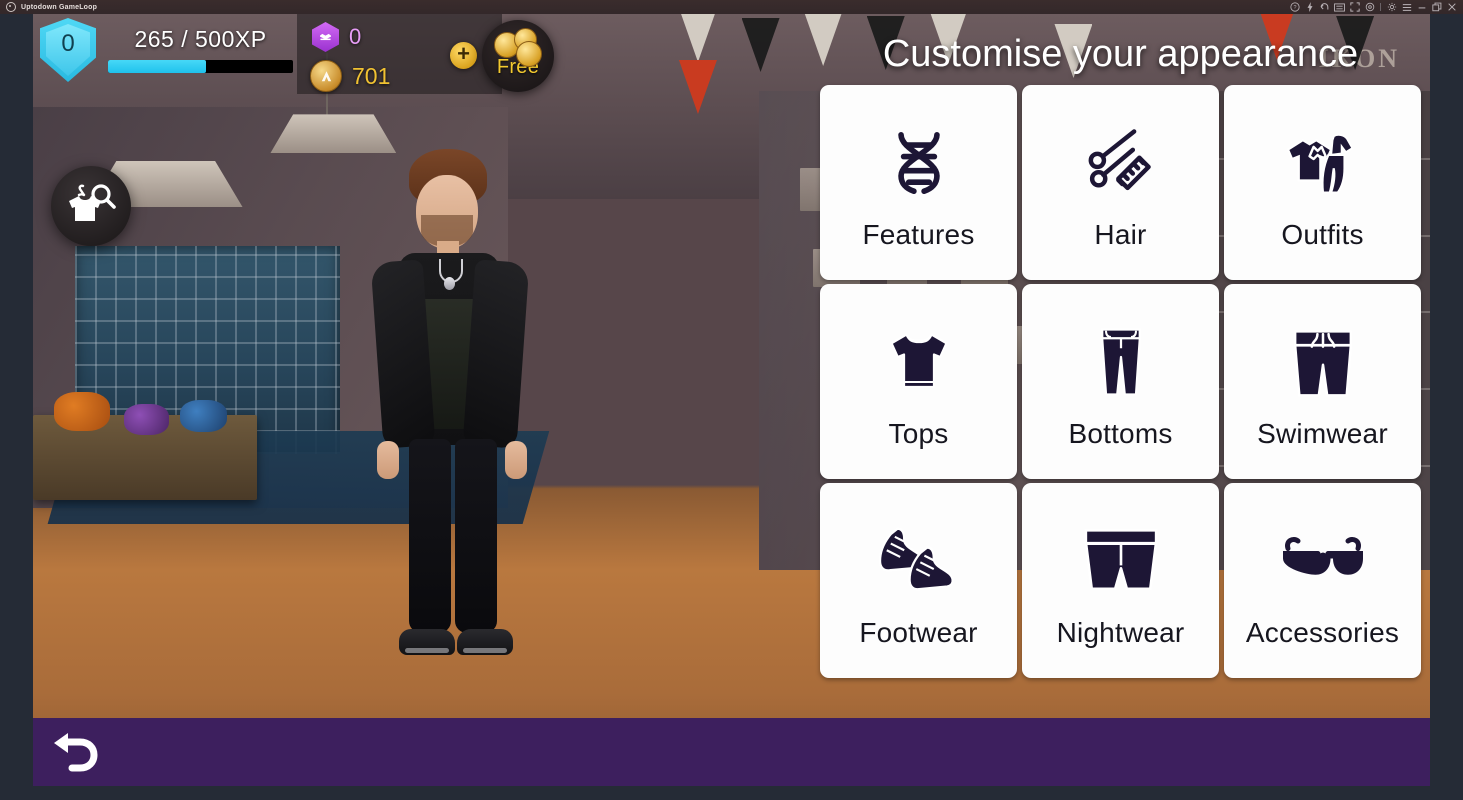 Image resolution: width=1463 pixels, height=800 pixels. What do you see at coordinates (1322, 633) in the screenshot?
I see `category-label: Accessories` at bounding box center [1322, 633].